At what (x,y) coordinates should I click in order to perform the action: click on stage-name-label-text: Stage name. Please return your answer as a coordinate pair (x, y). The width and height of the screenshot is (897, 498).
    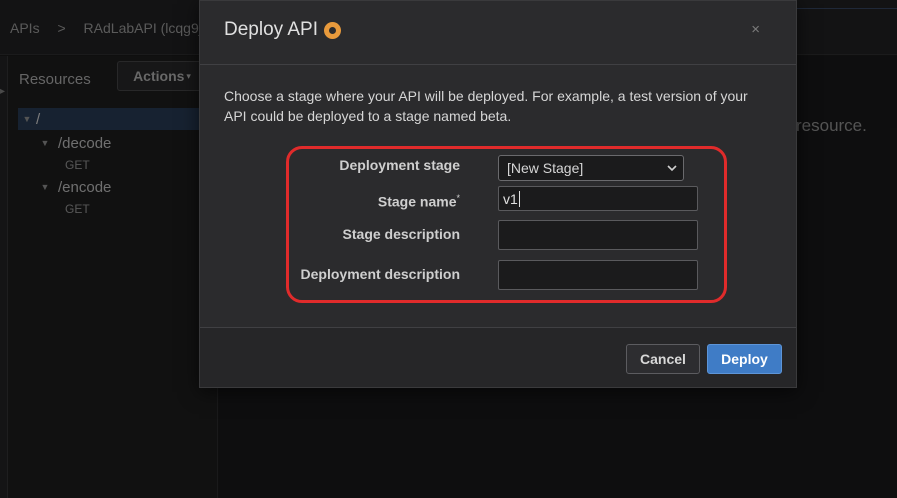
    Looking at the image, I should click on (417, 201).